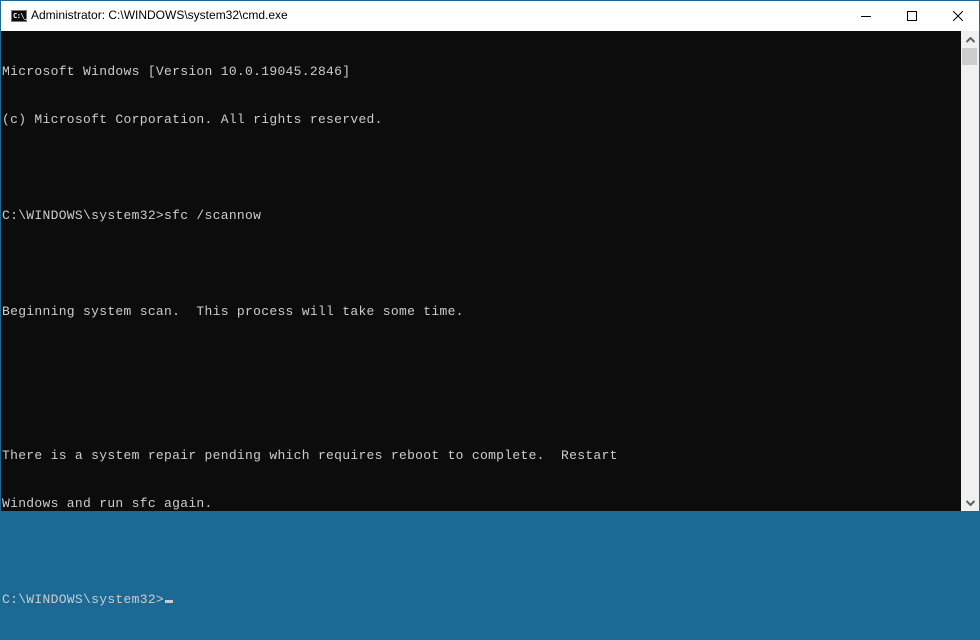 The height and width of the screenshot is (640, 980). I want to click on scroll-up-button, so click(970, 39).